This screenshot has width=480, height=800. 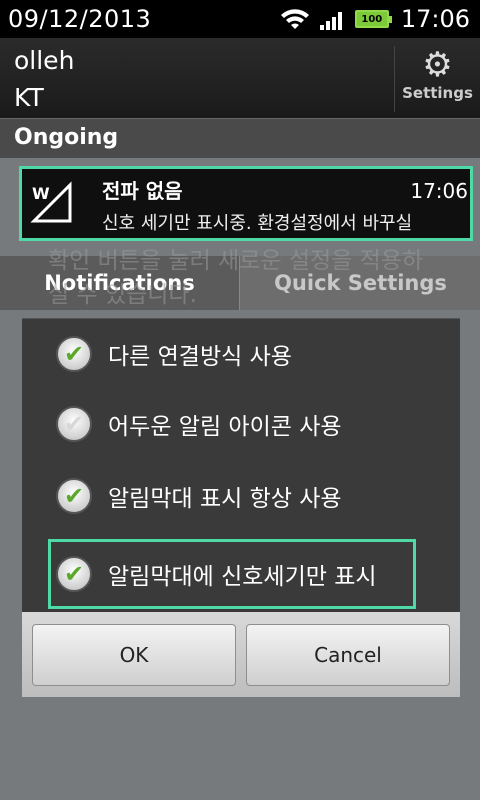 I want to click on settings-label: Settings, so click(x=437, y=93).